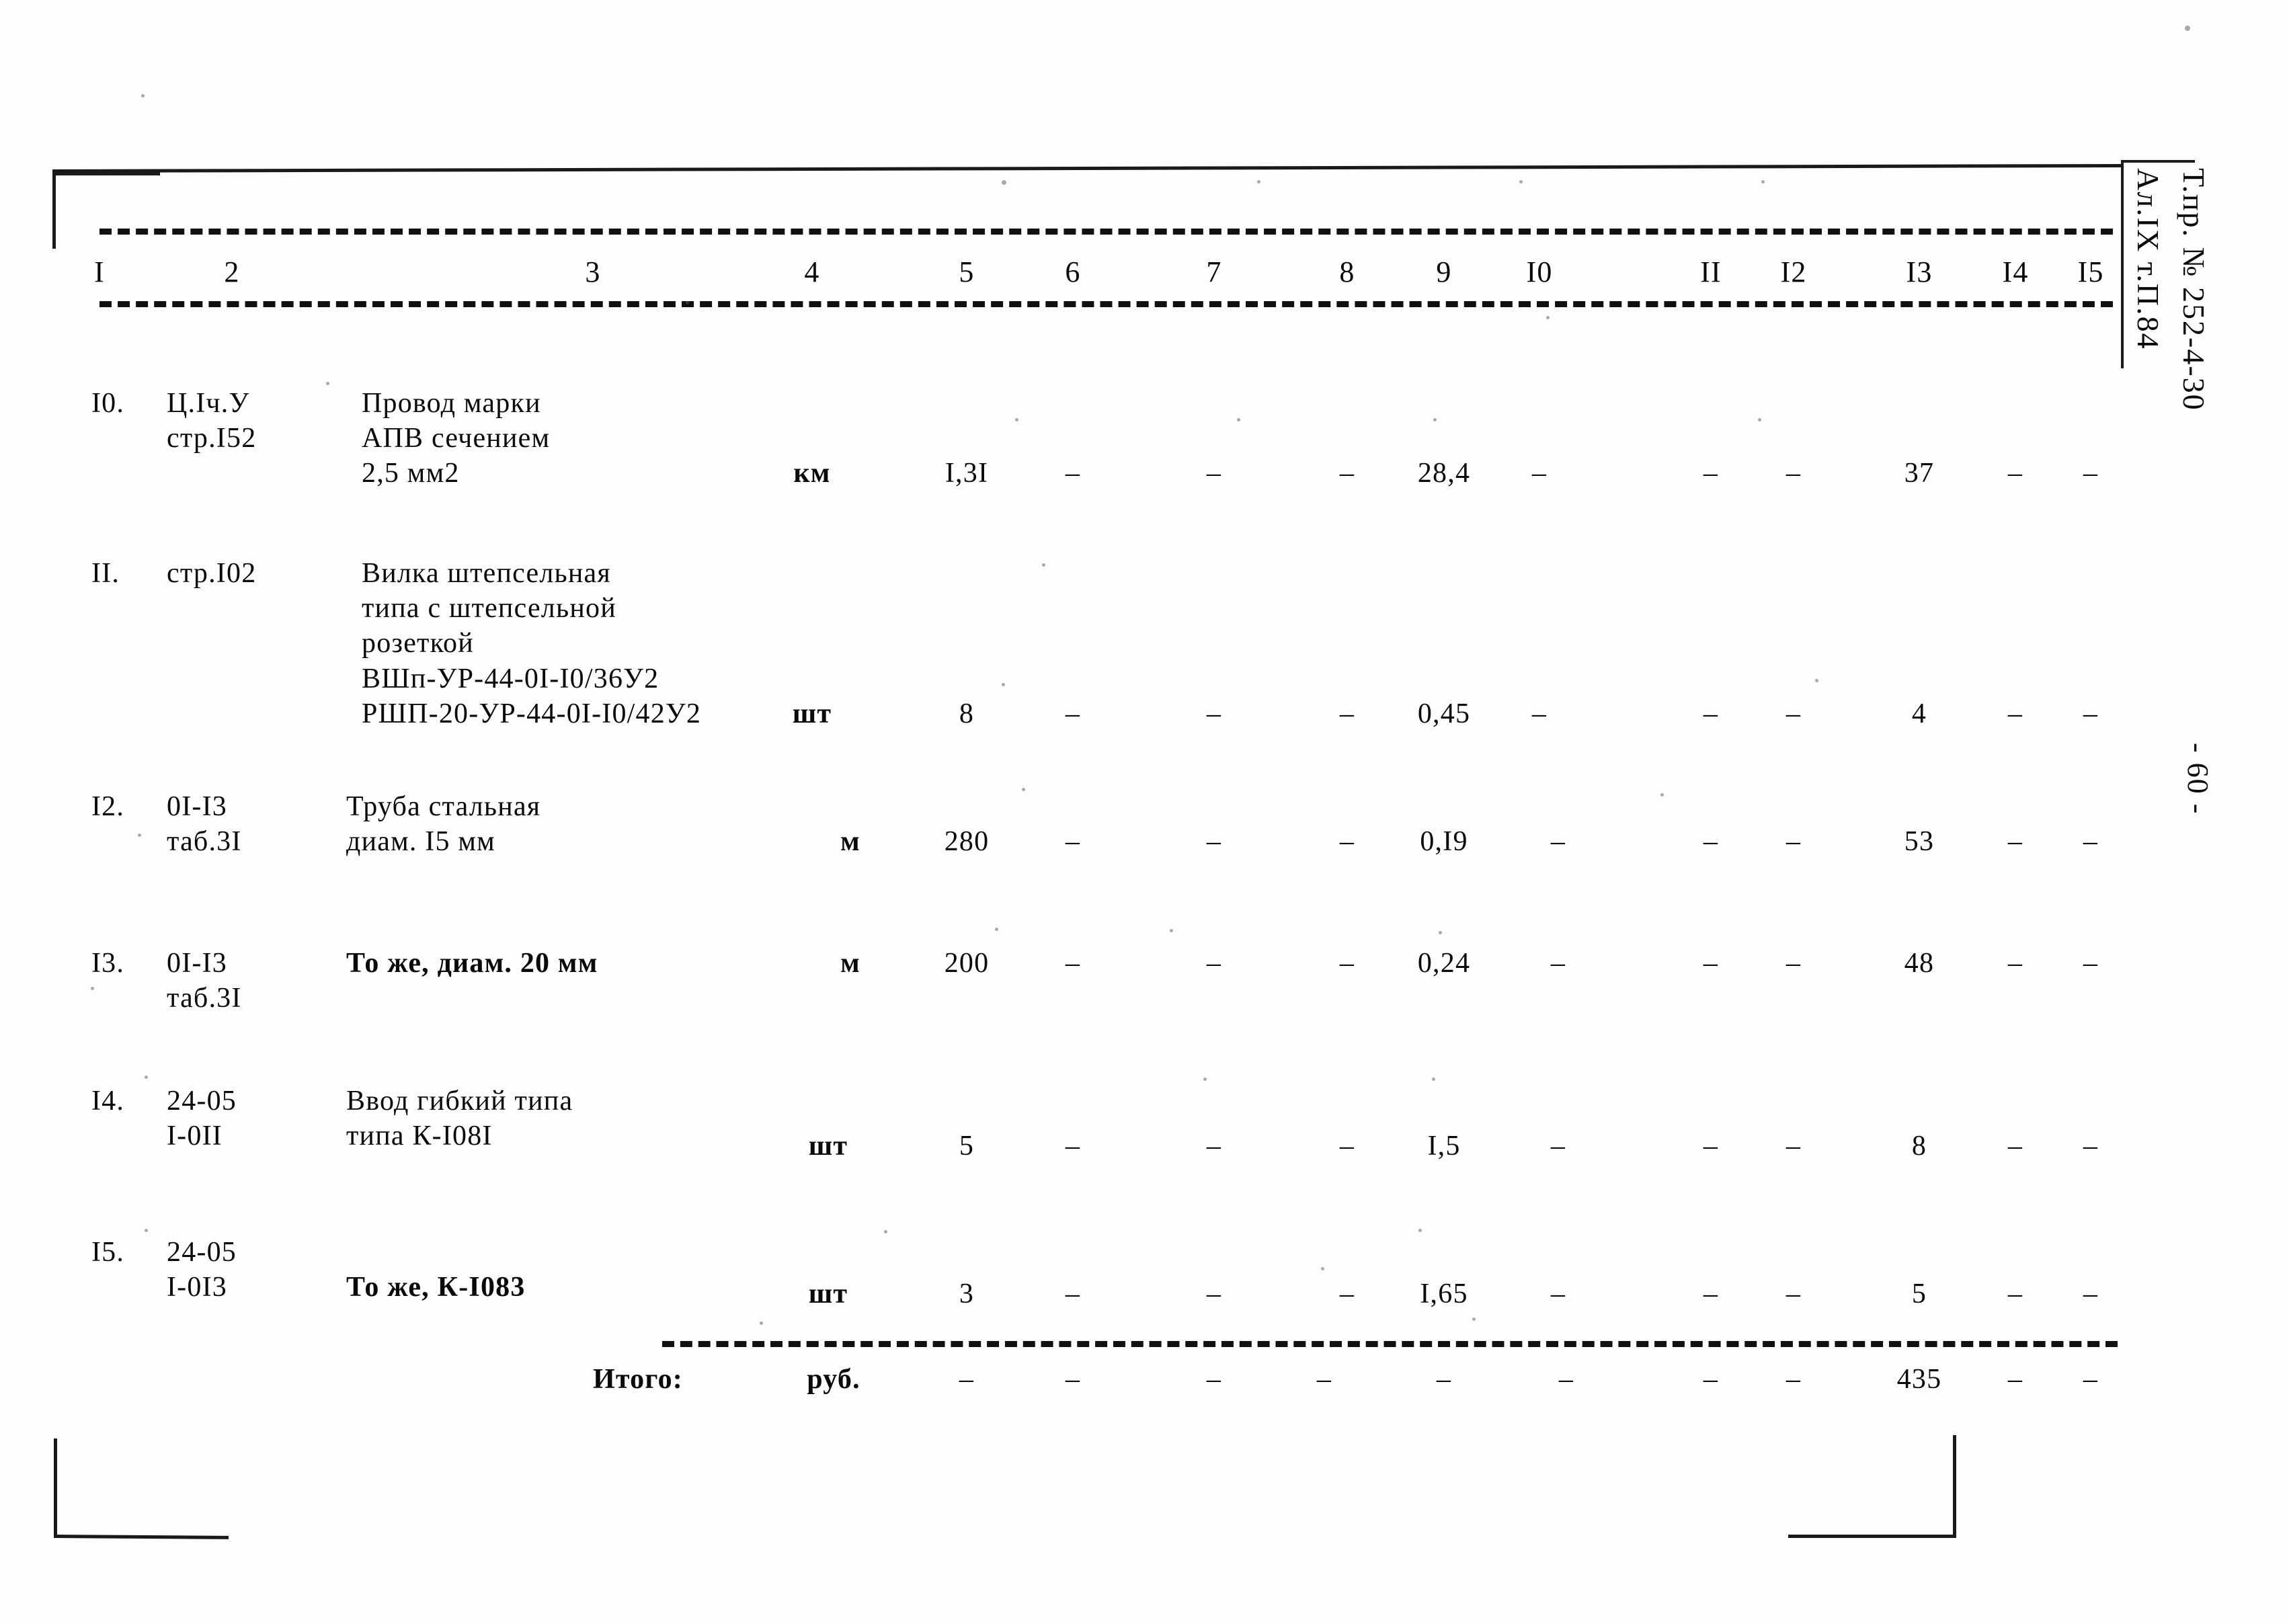 This screenshot has width=2287, height=1624. What do you see at coordinates (451, 403) in the screenshot?
I see `table-row-name: Провод марки` at bounding box center [451, 403].